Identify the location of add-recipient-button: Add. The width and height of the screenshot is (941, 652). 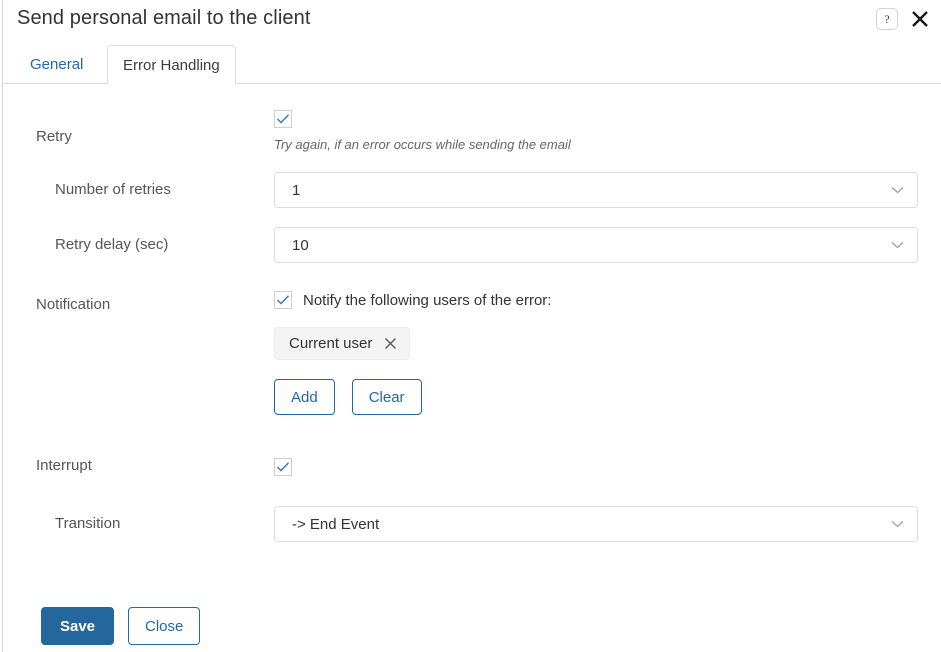
(304, 397).